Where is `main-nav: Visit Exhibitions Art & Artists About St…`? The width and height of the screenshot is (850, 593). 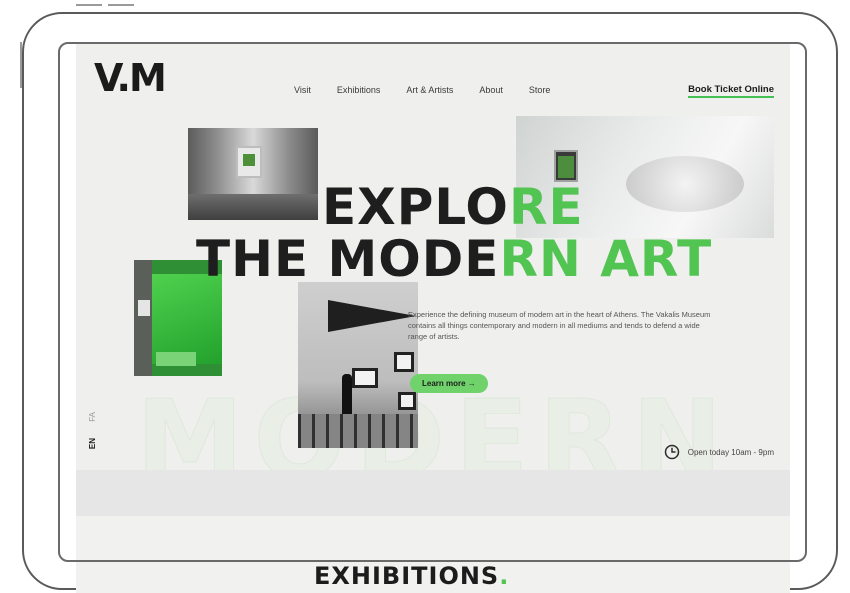 main-nav: Visit Exhibitions Art & Artists About St… is located at coordinates (435, 90).